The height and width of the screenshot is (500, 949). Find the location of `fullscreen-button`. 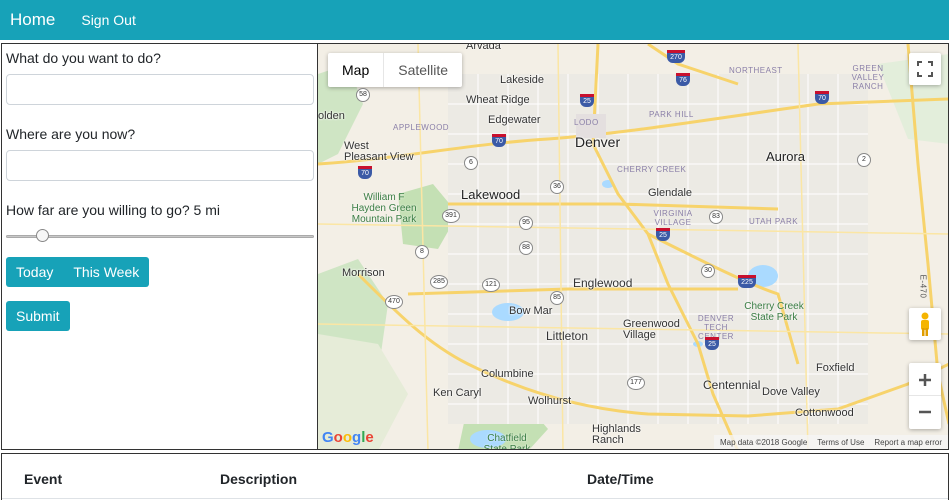

fullscreen-button is located at coordinates (925, 69).